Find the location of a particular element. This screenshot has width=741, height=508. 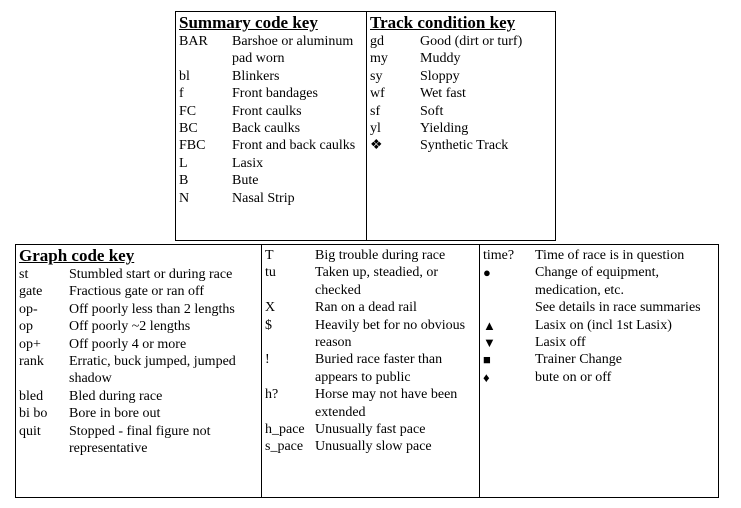

key-row: tu Taken up, steadied, or checked is located at coordinates (372, 281).